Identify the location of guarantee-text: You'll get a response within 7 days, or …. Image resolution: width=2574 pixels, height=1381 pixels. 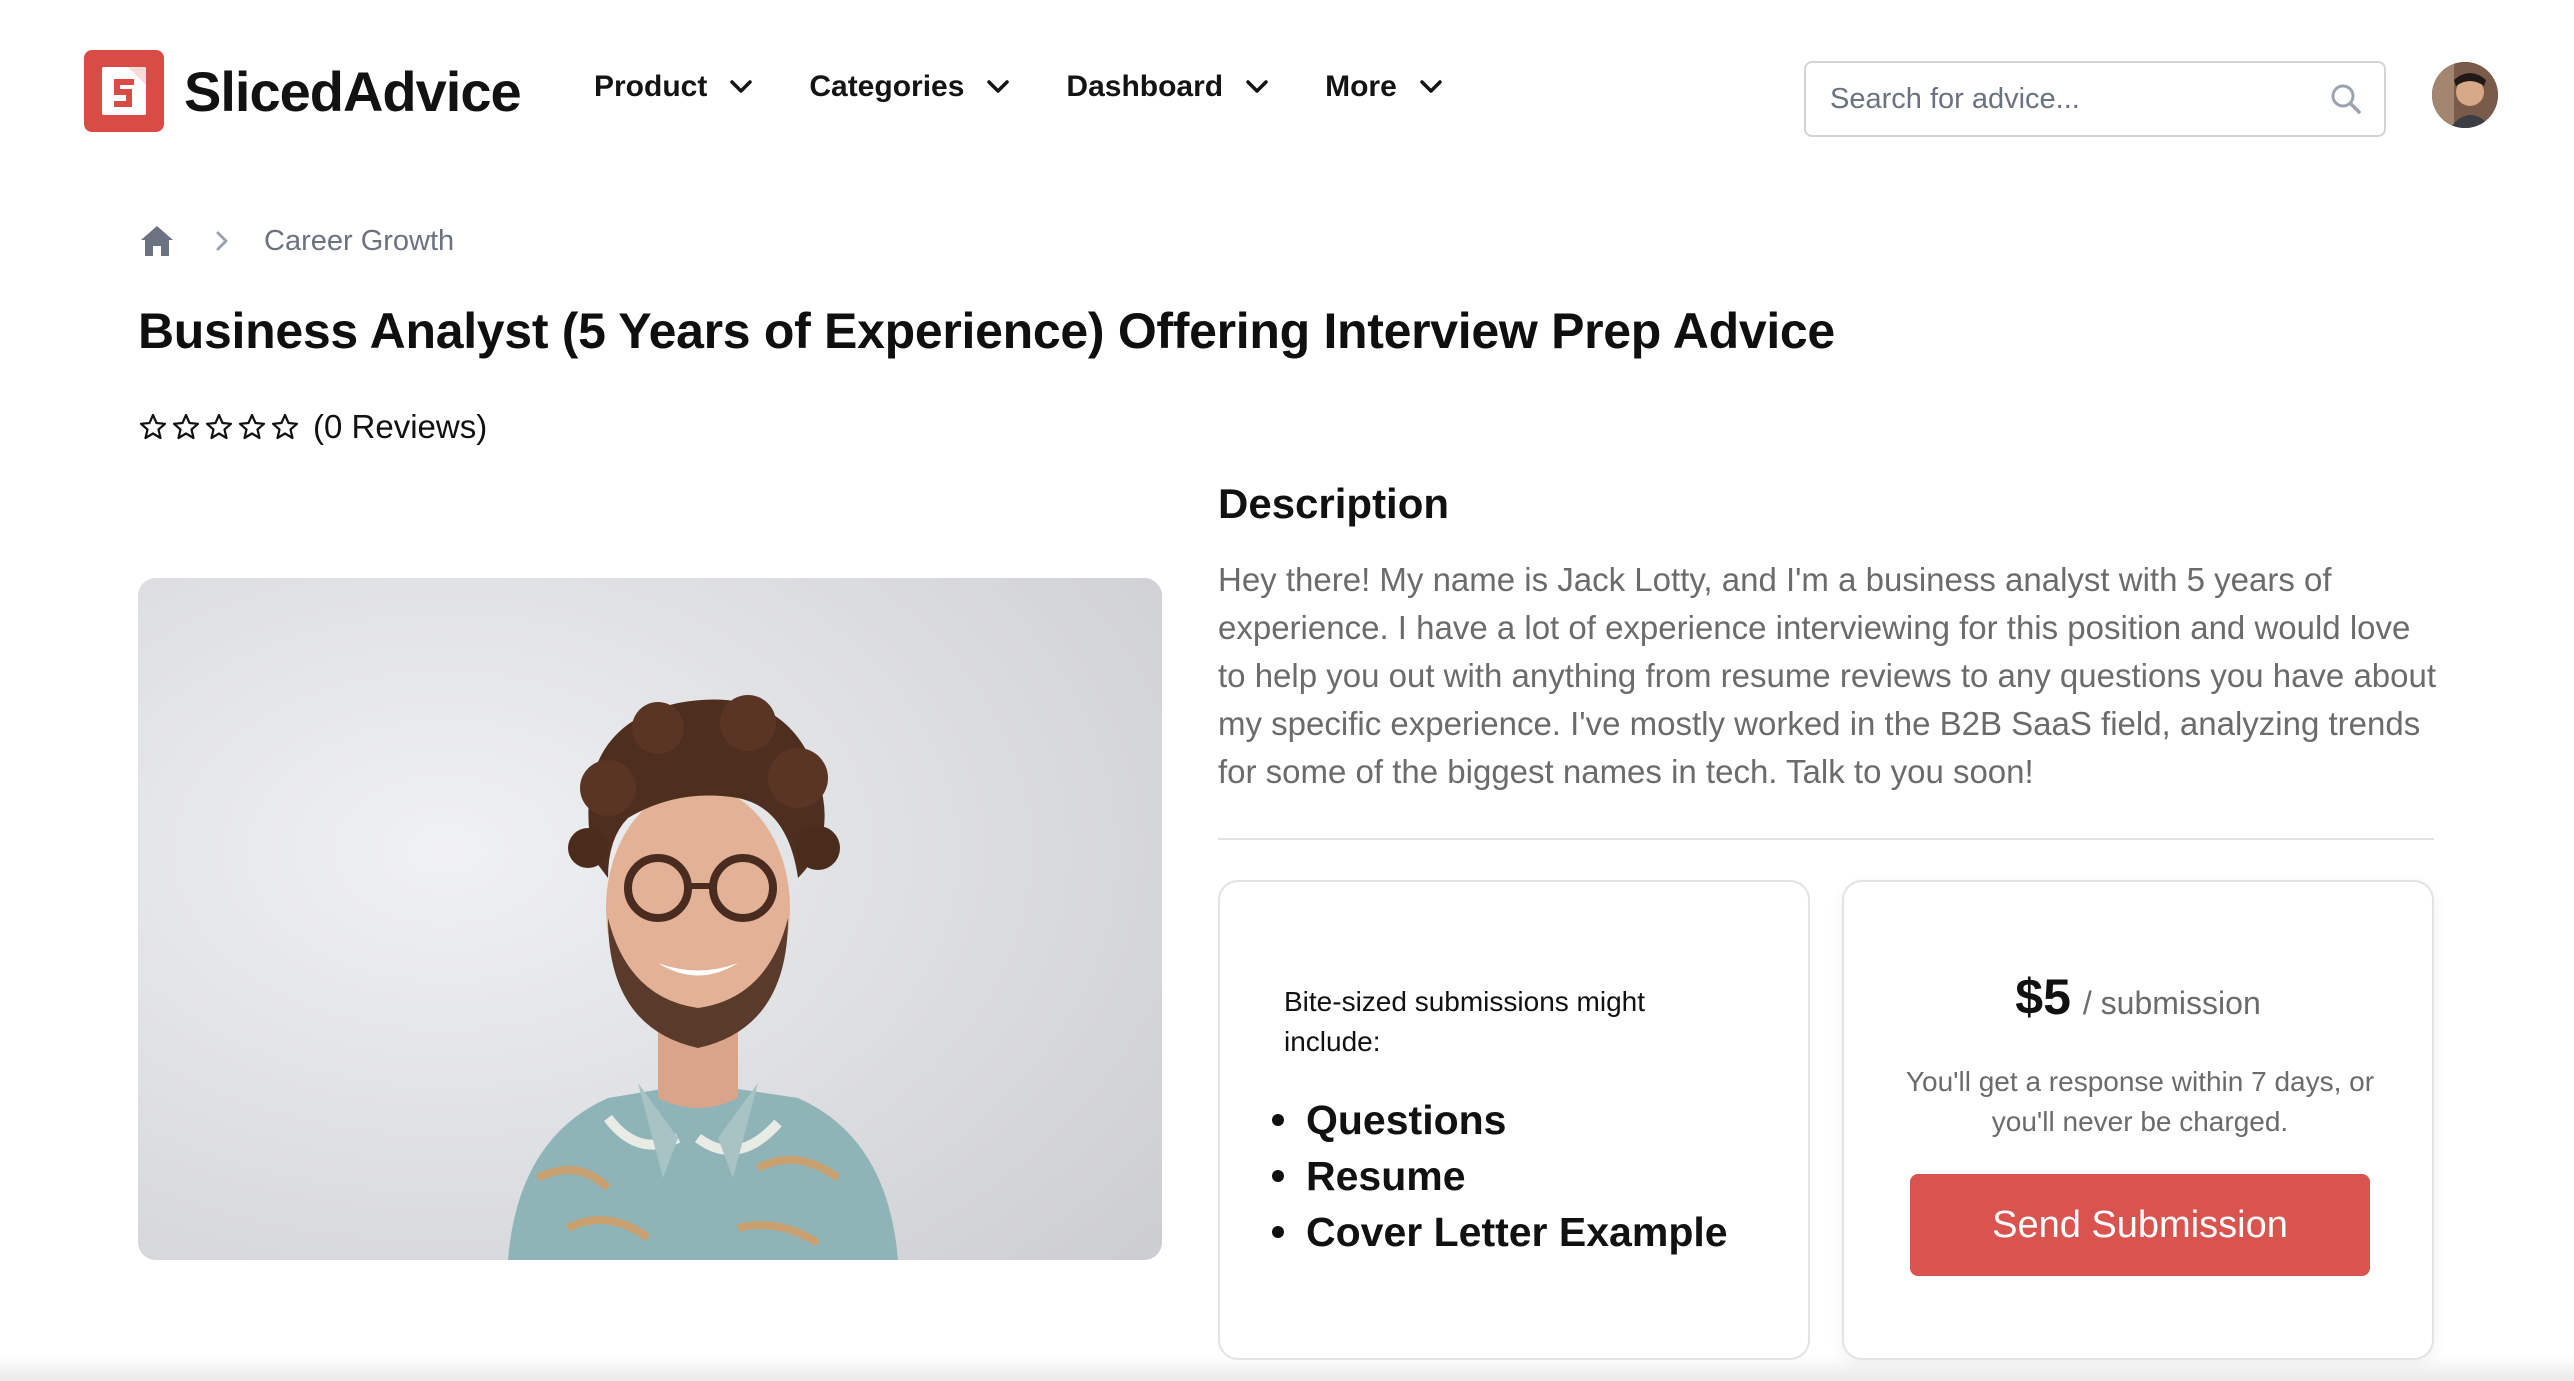
(2140, 1101).